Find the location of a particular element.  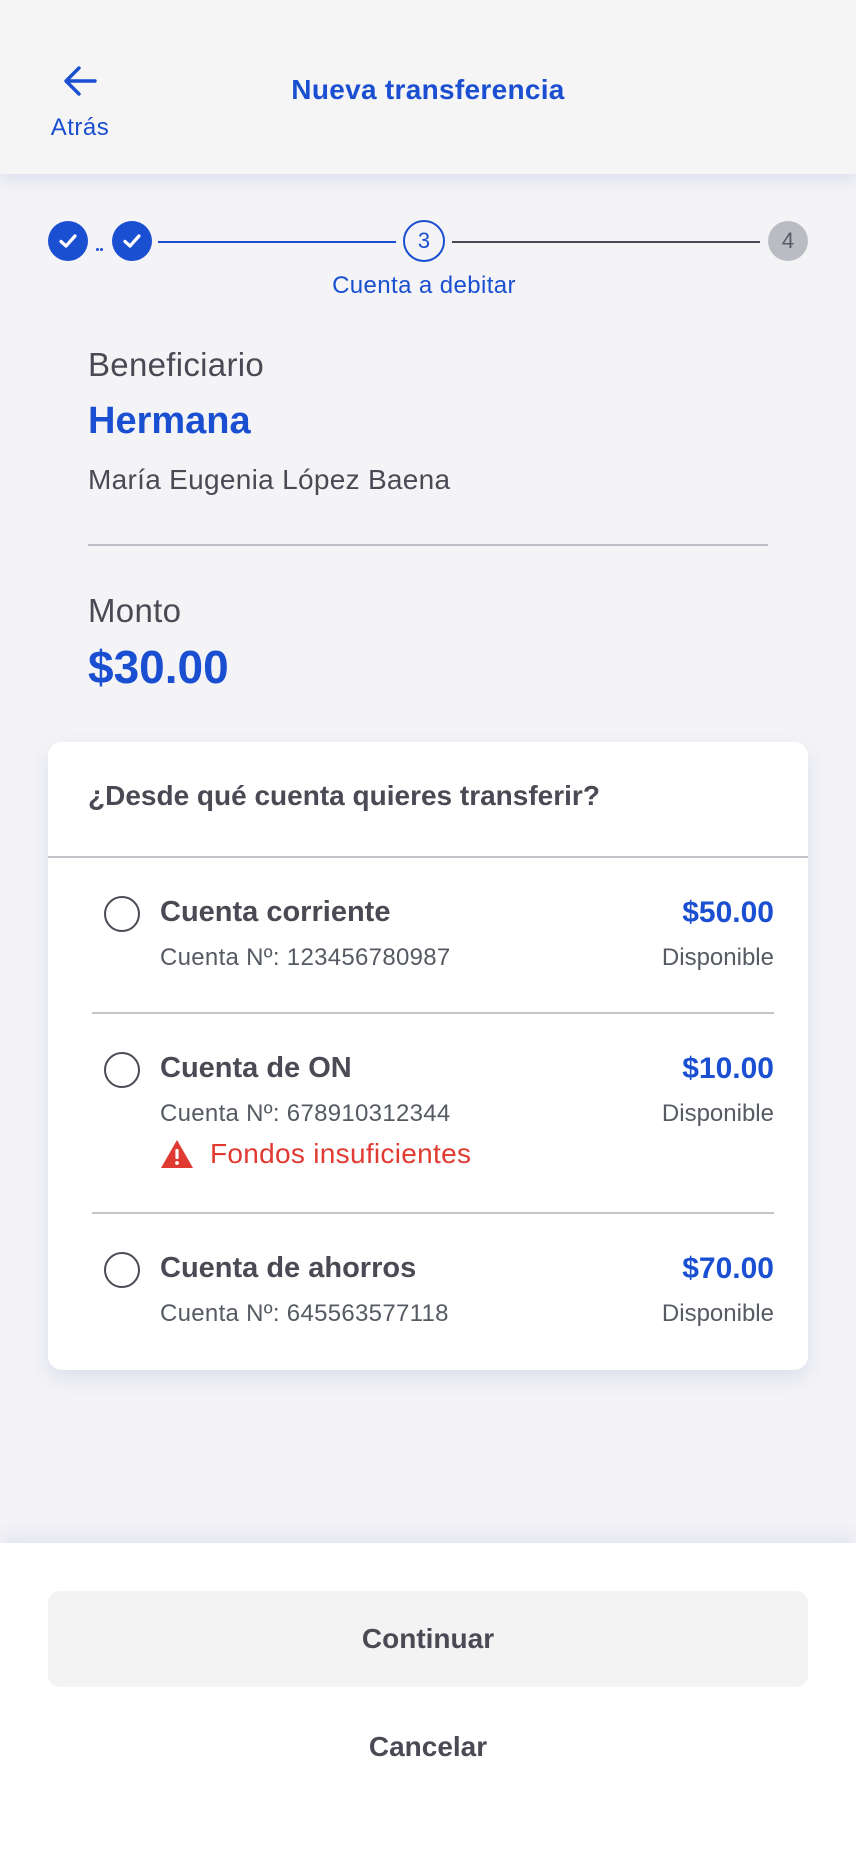

account-balance: $10.00 is located at coordinates (728, 1068).